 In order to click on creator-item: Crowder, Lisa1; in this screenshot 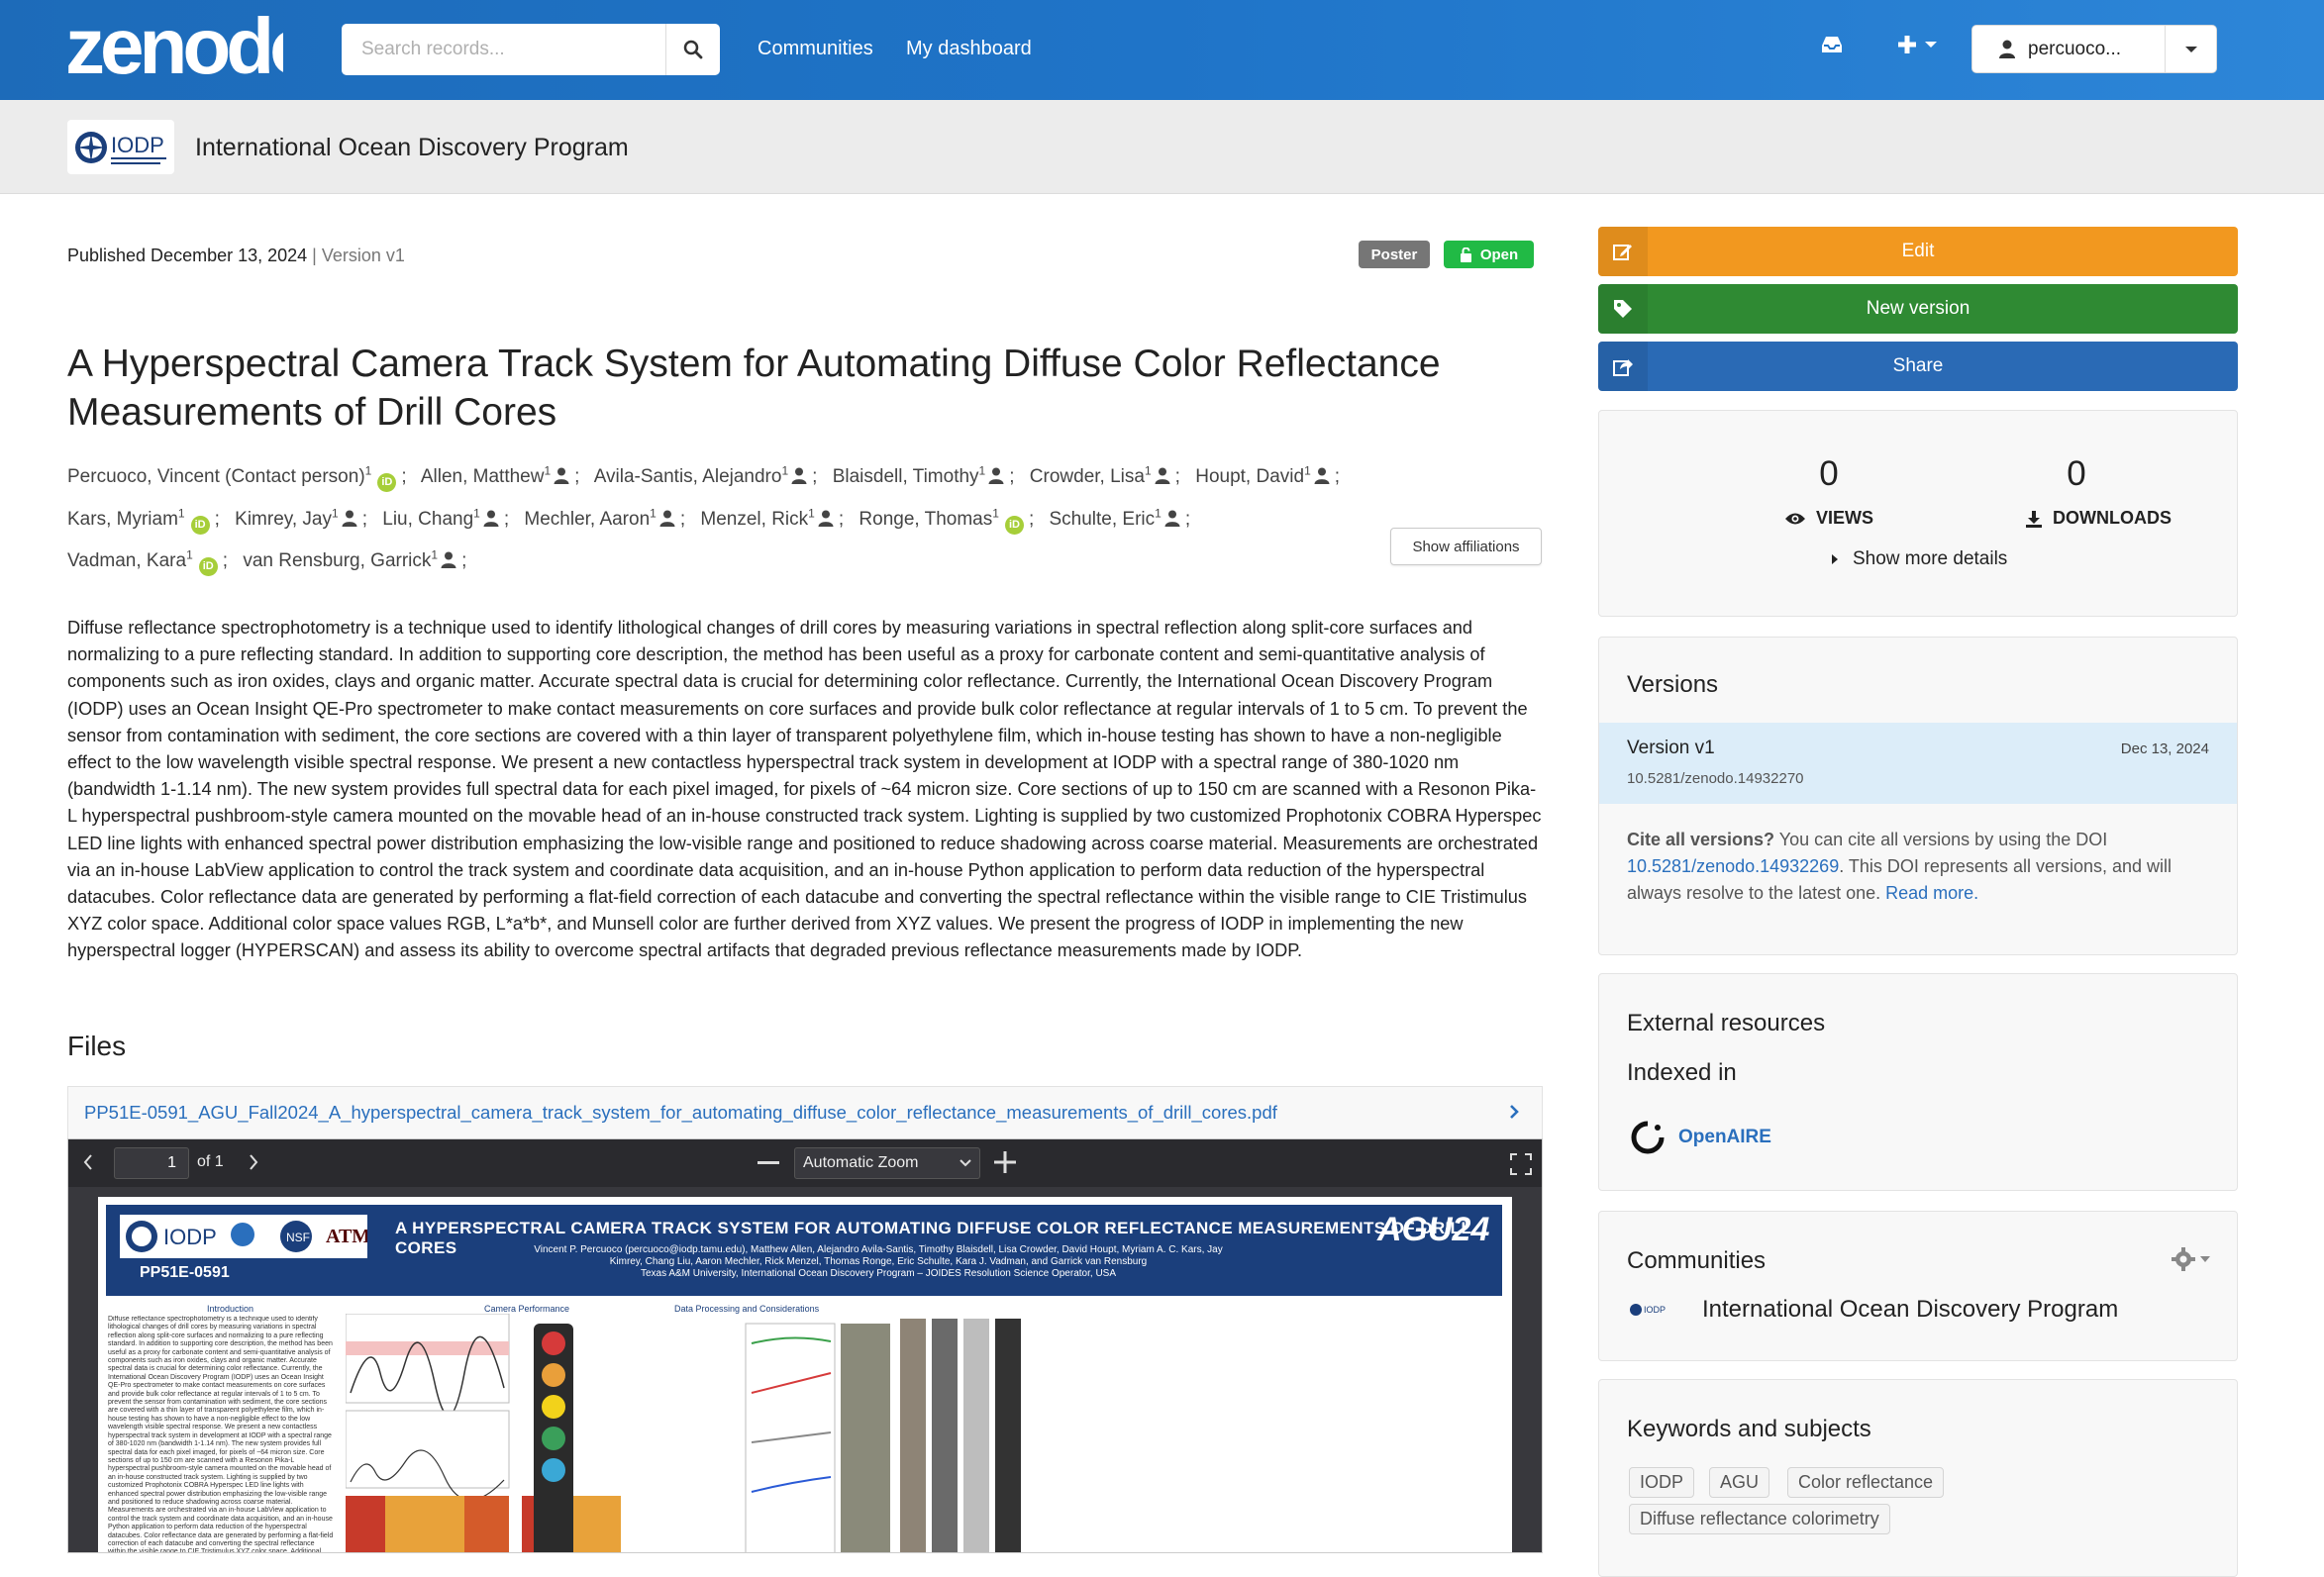, I will do `click(1110, 475)`.